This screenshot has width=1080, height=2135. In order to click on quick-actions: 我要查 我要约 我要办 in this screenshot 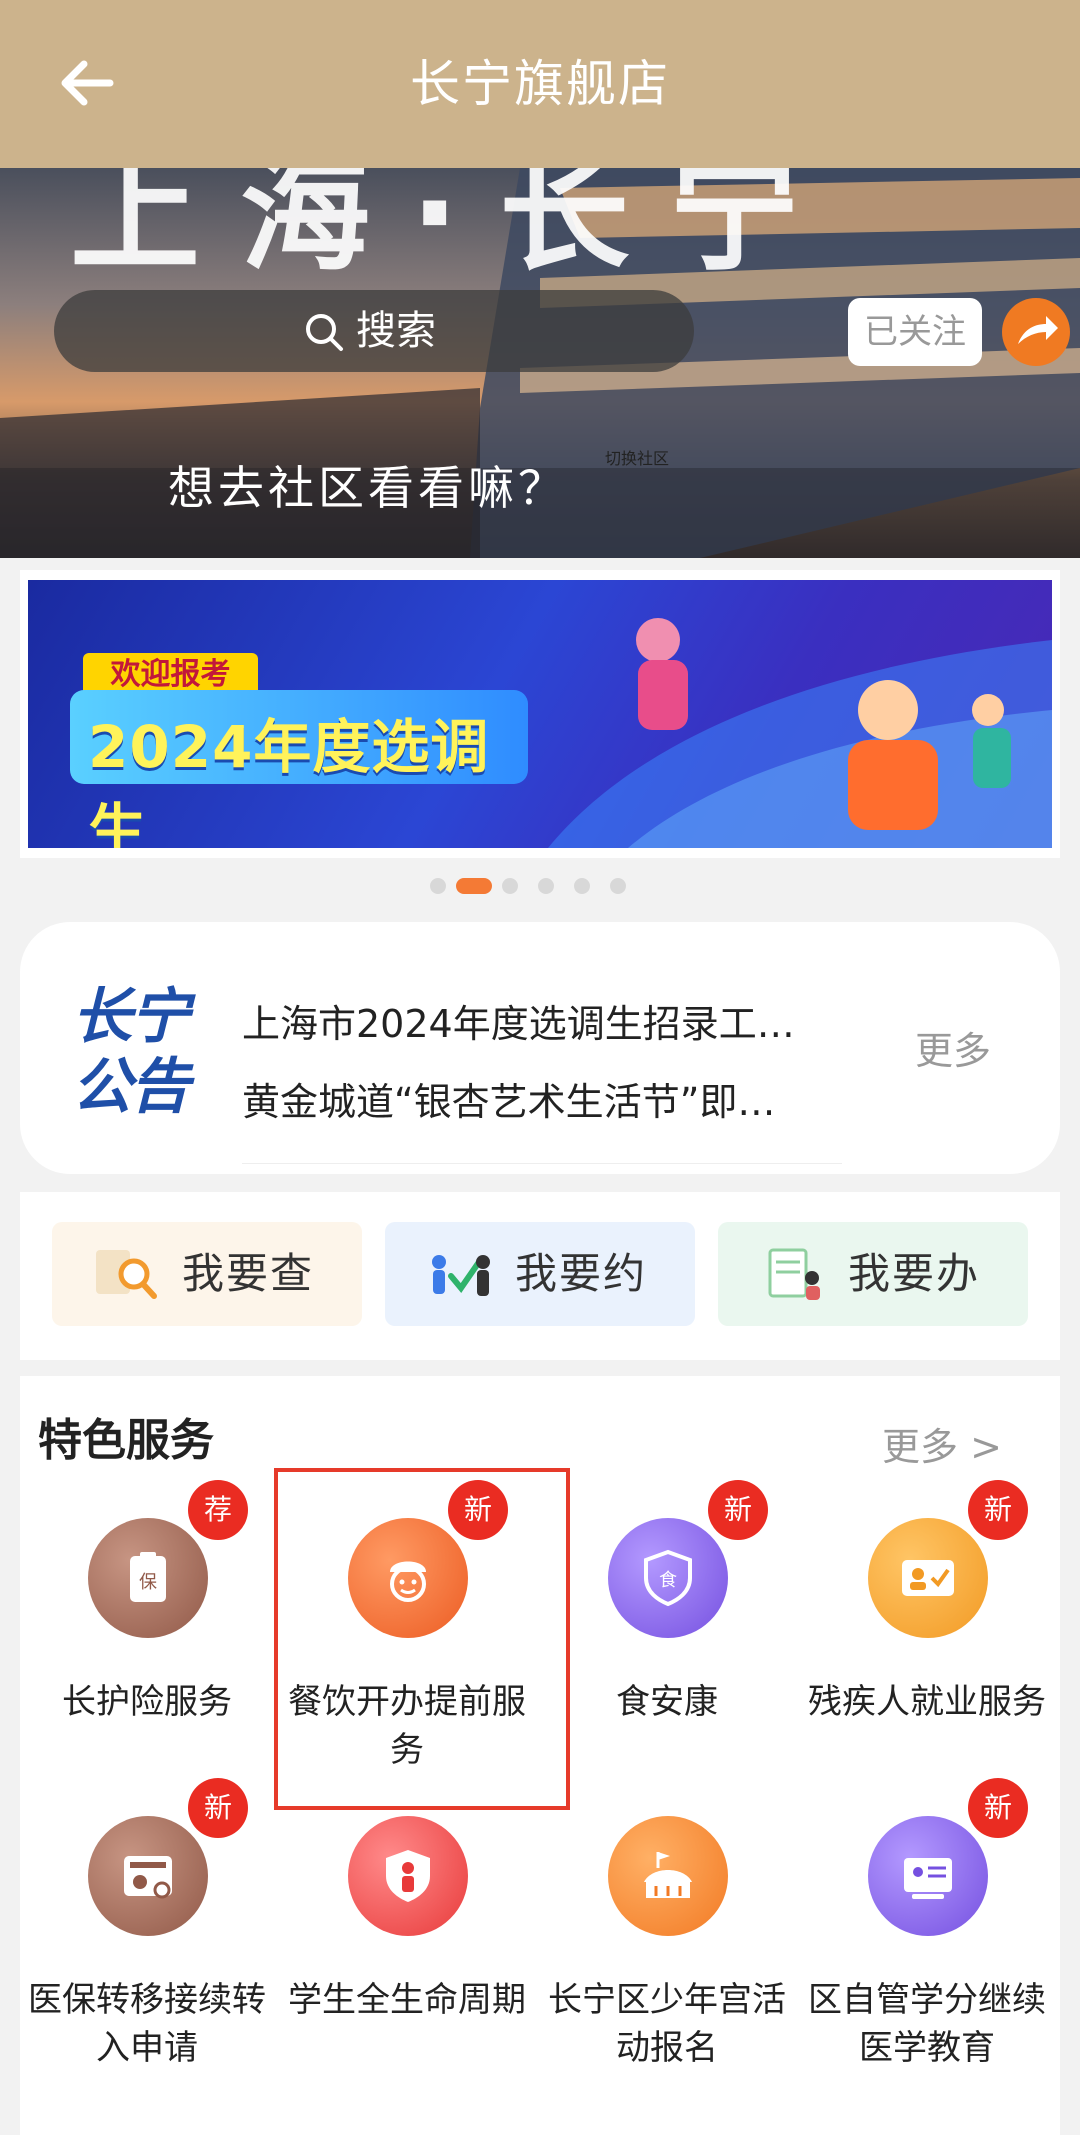, I will do `click(540, 1276)`.